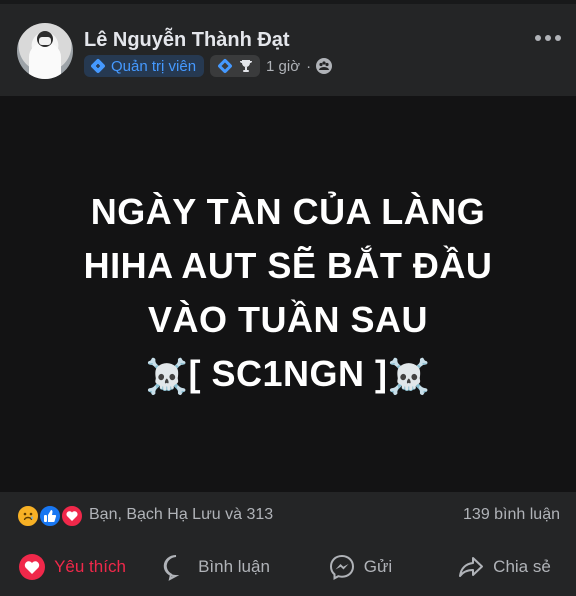 The image size is (576, 596). Describe the element at coordinates (98, 66) in the screenshot. I see `admin-diamond-icon` at that location.